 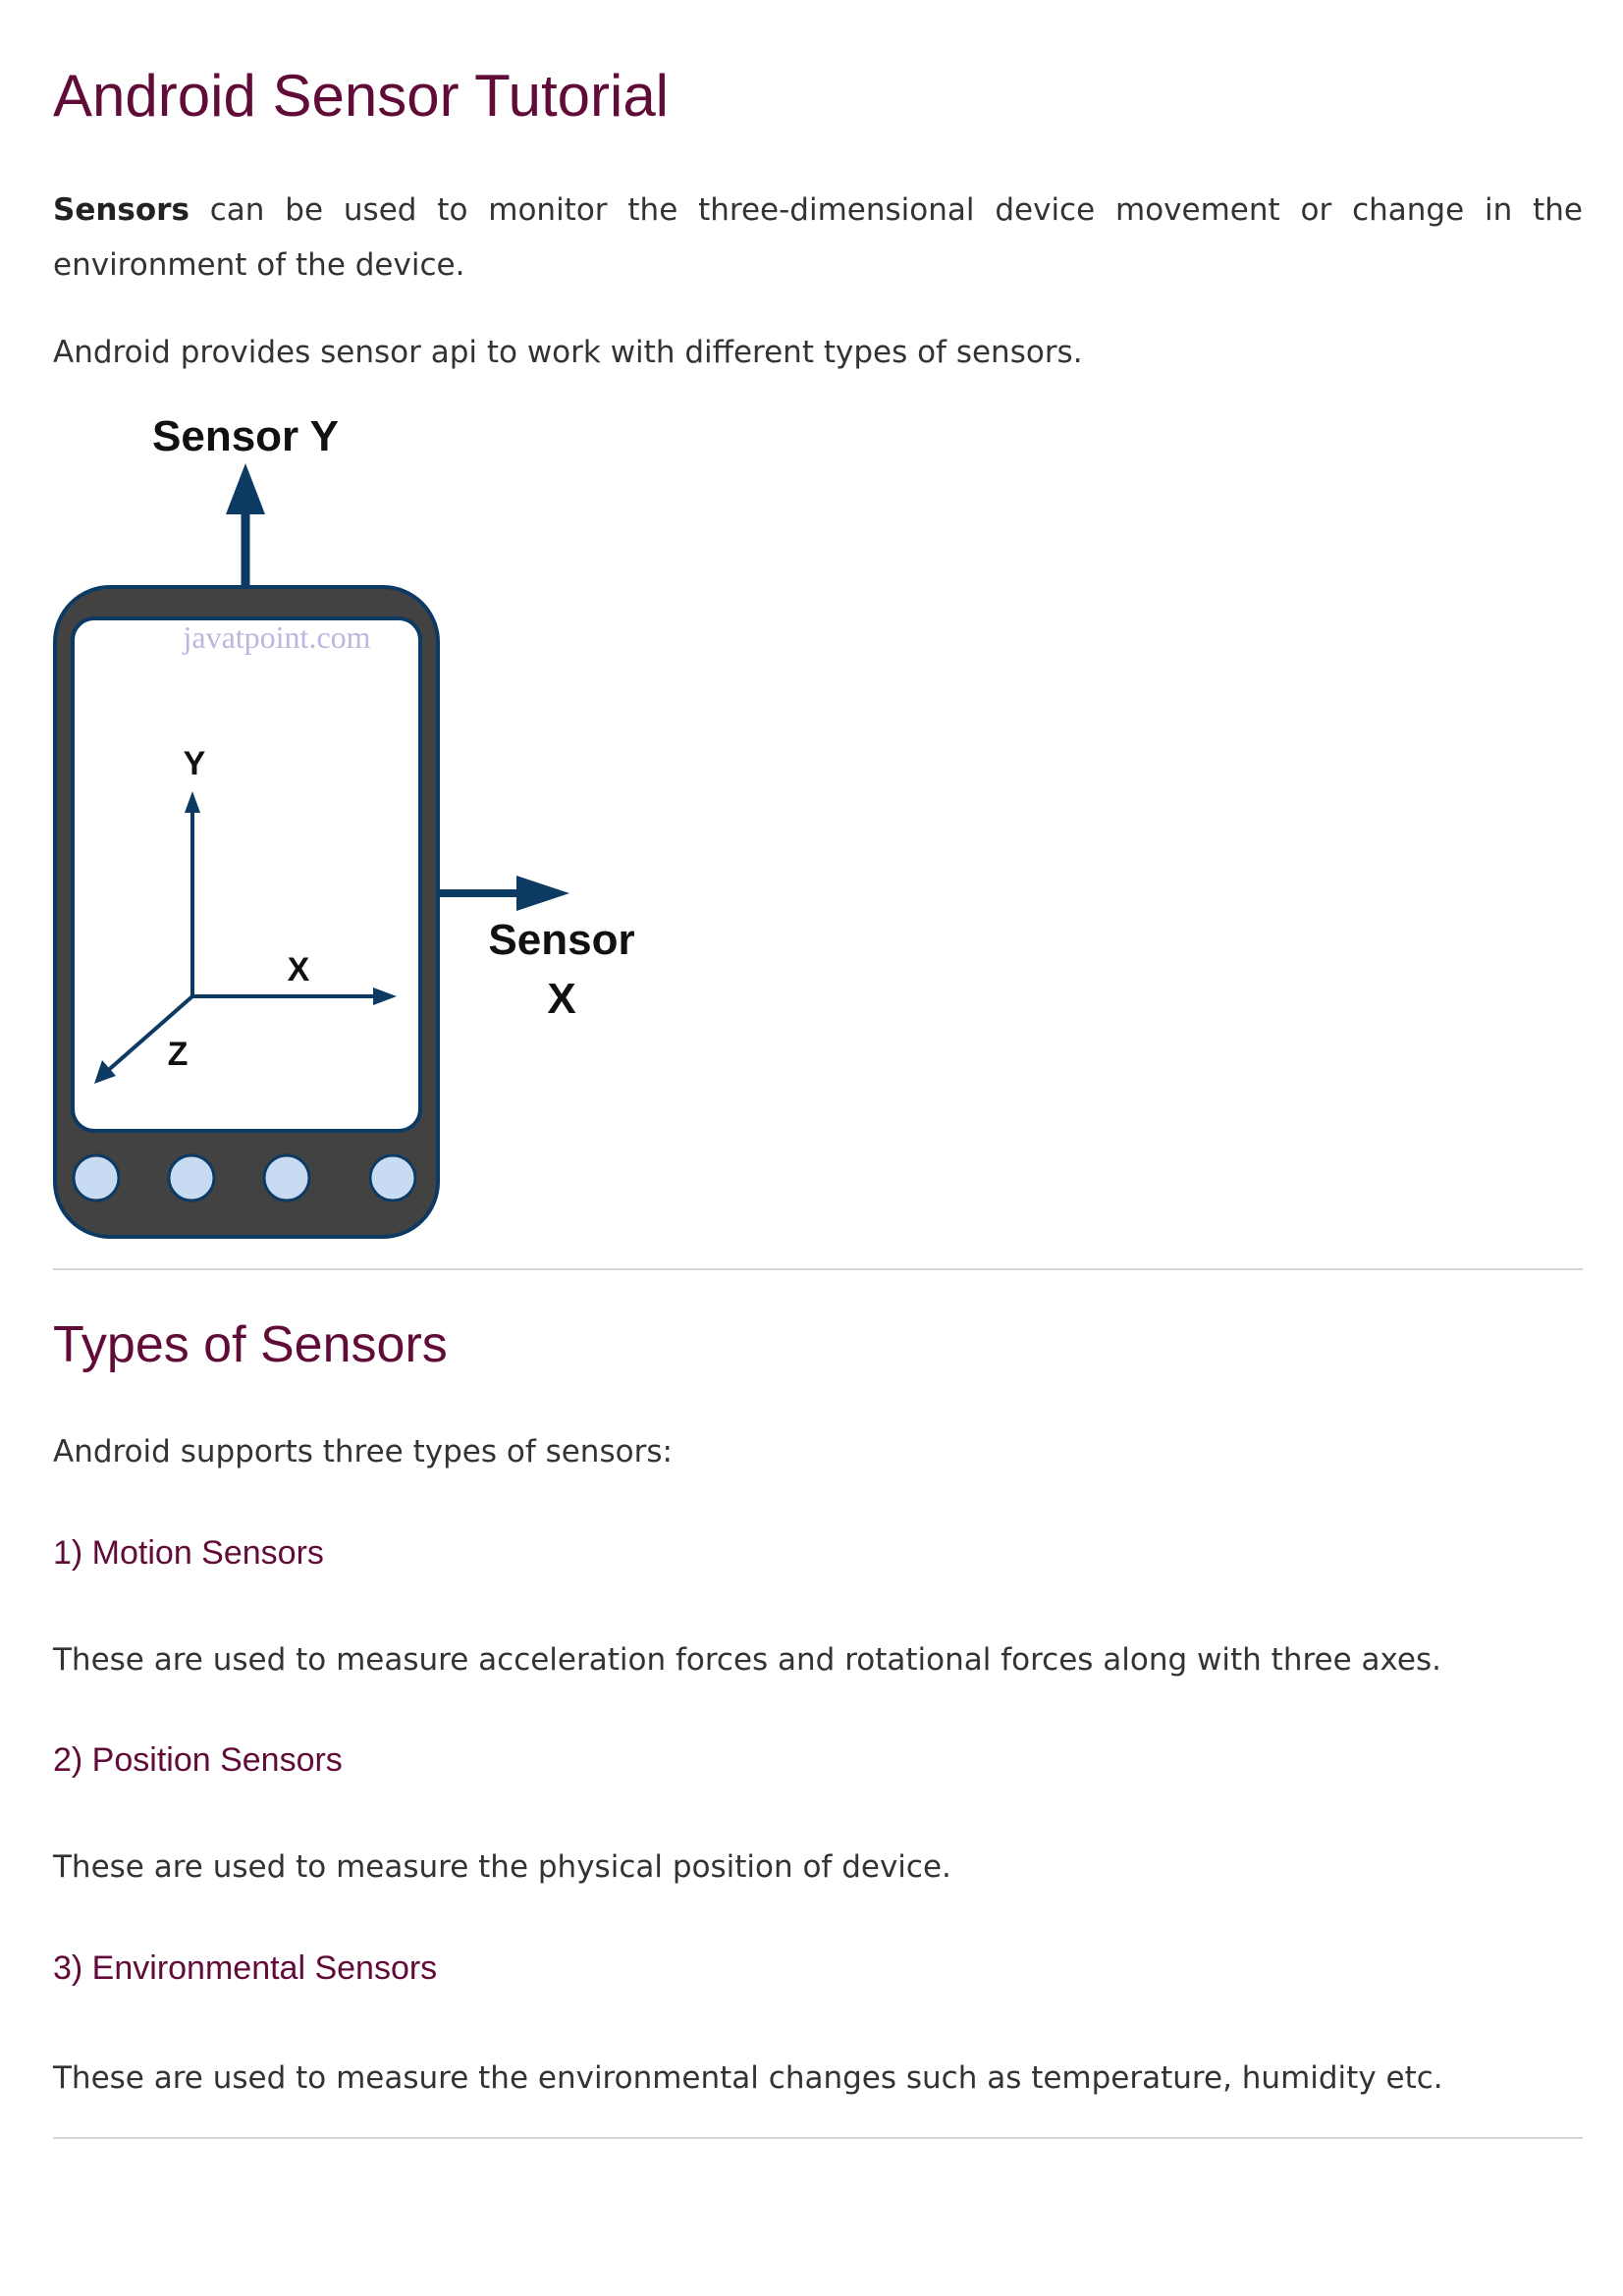 What do you see at coordinates (188, 1553) in the screenshot?
I see `motion-sensors-heading: 1) Motion Sensors` at bounding box center [188, 1553].